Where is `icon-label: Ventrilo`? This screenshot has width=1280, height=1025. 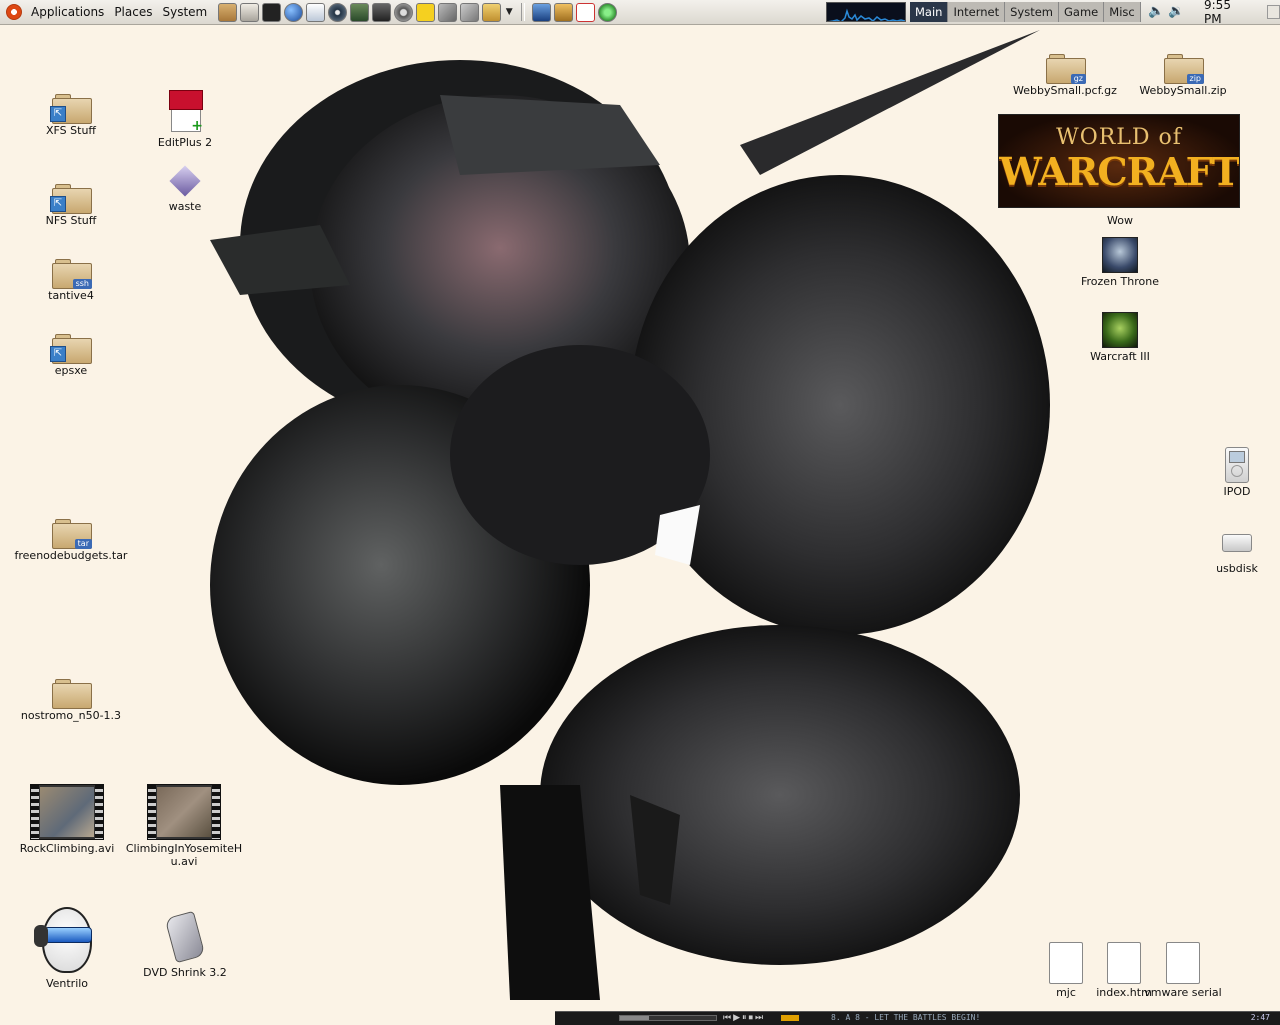 icon-label: Ventrilo is located at coordinates (67, 983).